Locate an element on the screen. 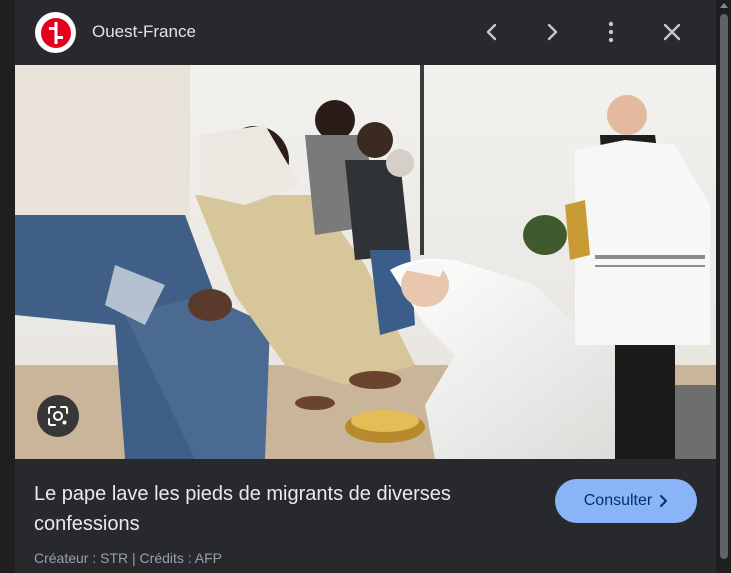 This screenshot has width=731, height=573. close-button is located at coordinates (672, 32).